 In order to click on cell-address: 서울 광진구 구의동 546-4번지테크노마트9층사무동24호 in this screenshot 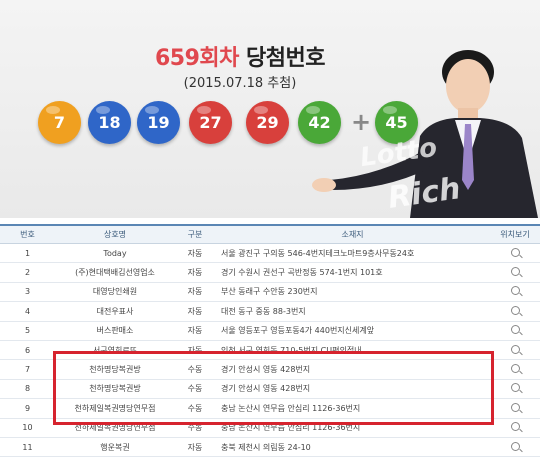, I will do `click(352, 253)`.